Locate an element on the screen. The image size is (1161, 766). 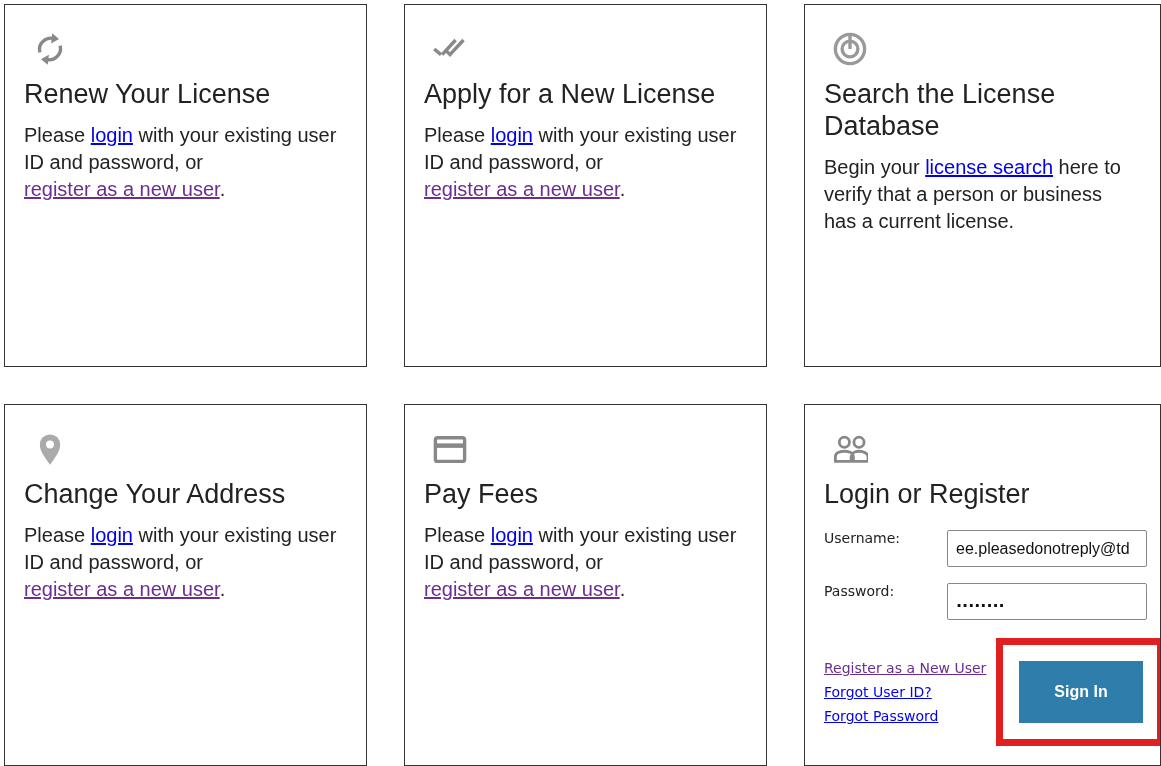
card-title: Apply for a New License is located at coordinates (570, 94).